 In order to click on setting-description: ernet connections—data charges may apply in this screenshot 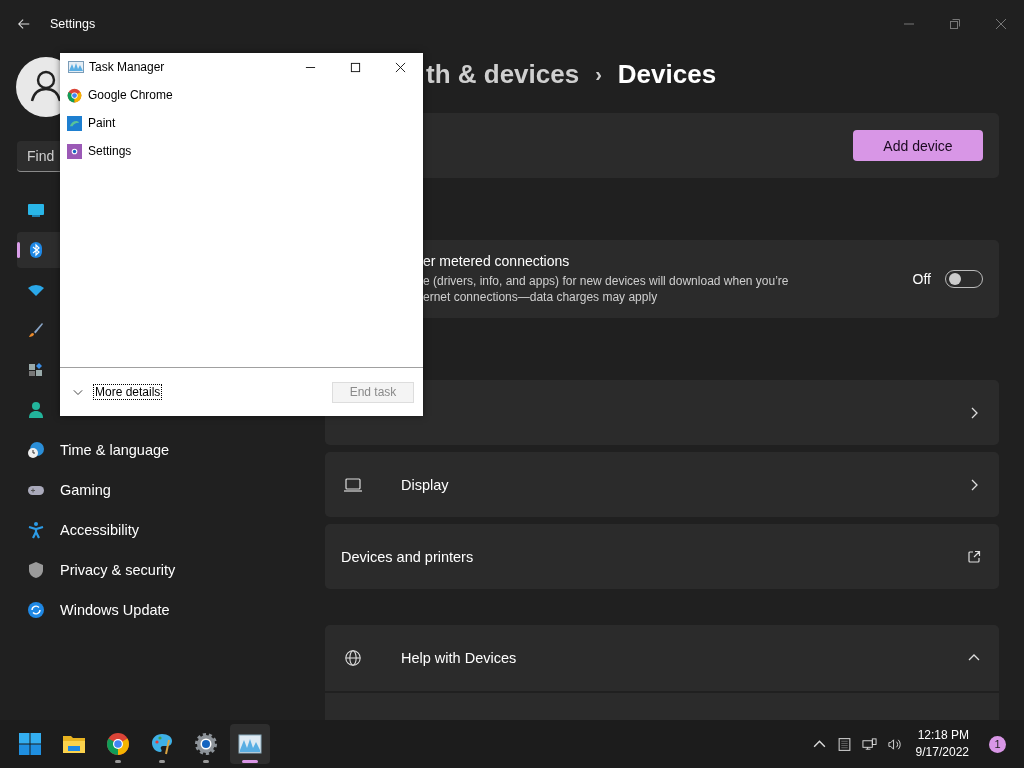, I will do `click(541, 297)`.